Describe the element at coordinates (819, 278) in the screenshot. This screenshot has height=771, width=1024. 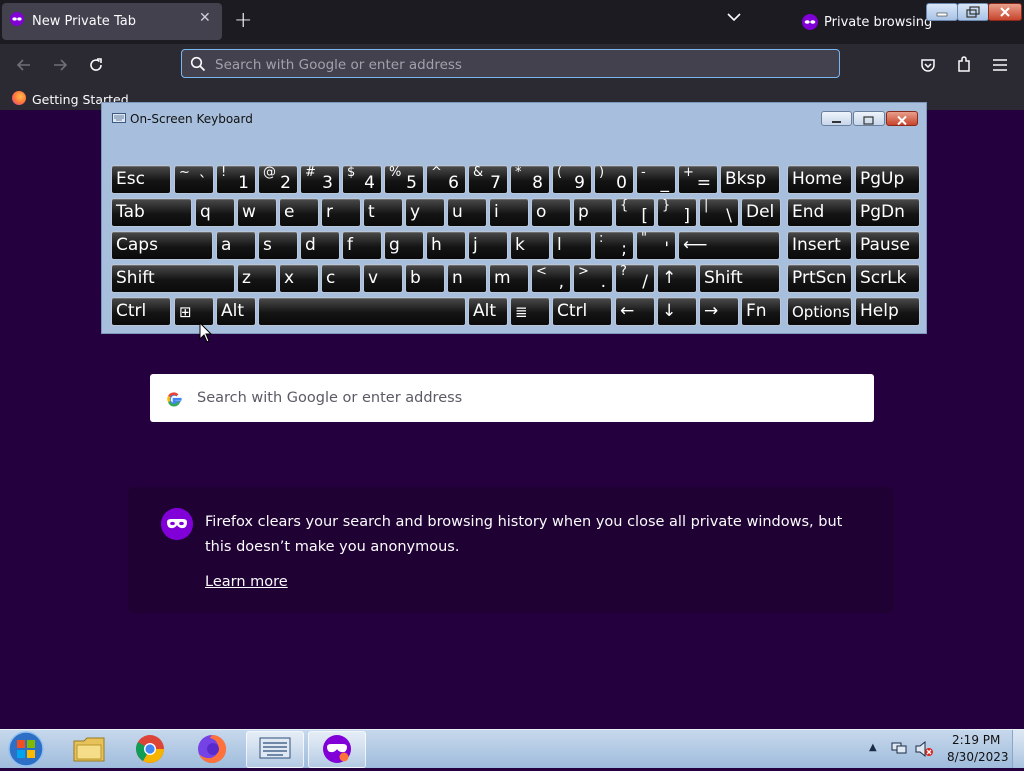
I see `key-prtscn: PrtScn` at that location.